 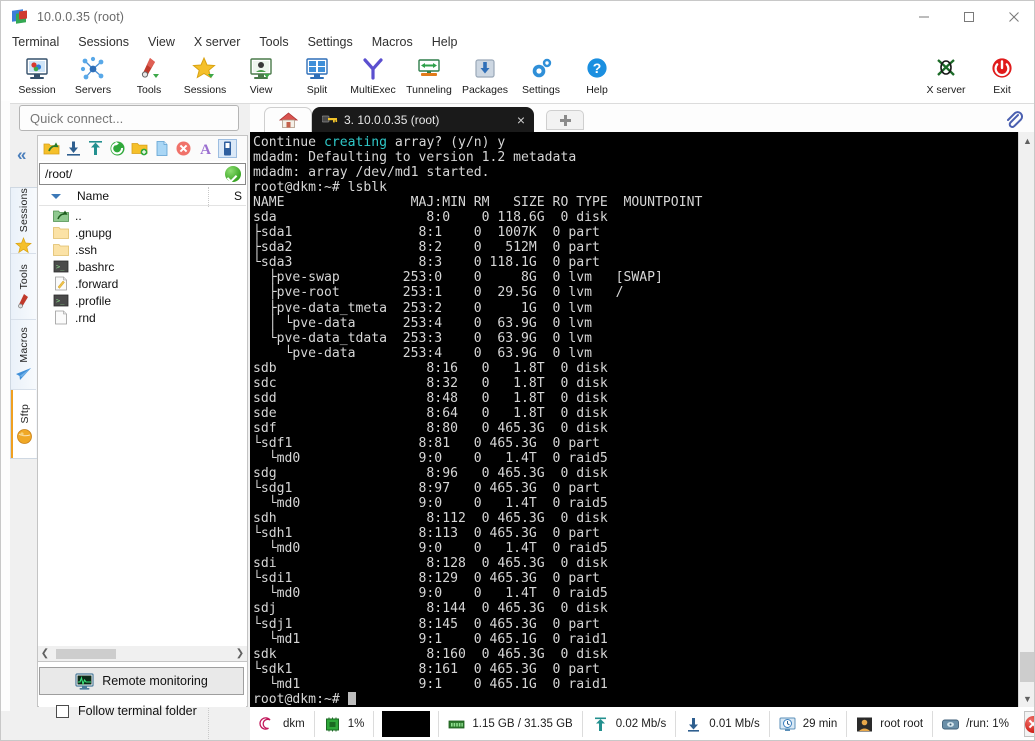 What do you see at coordinates (142, 249) in the screenshot?
I see `list-item: .ssh` at bounding box center [142, 249].